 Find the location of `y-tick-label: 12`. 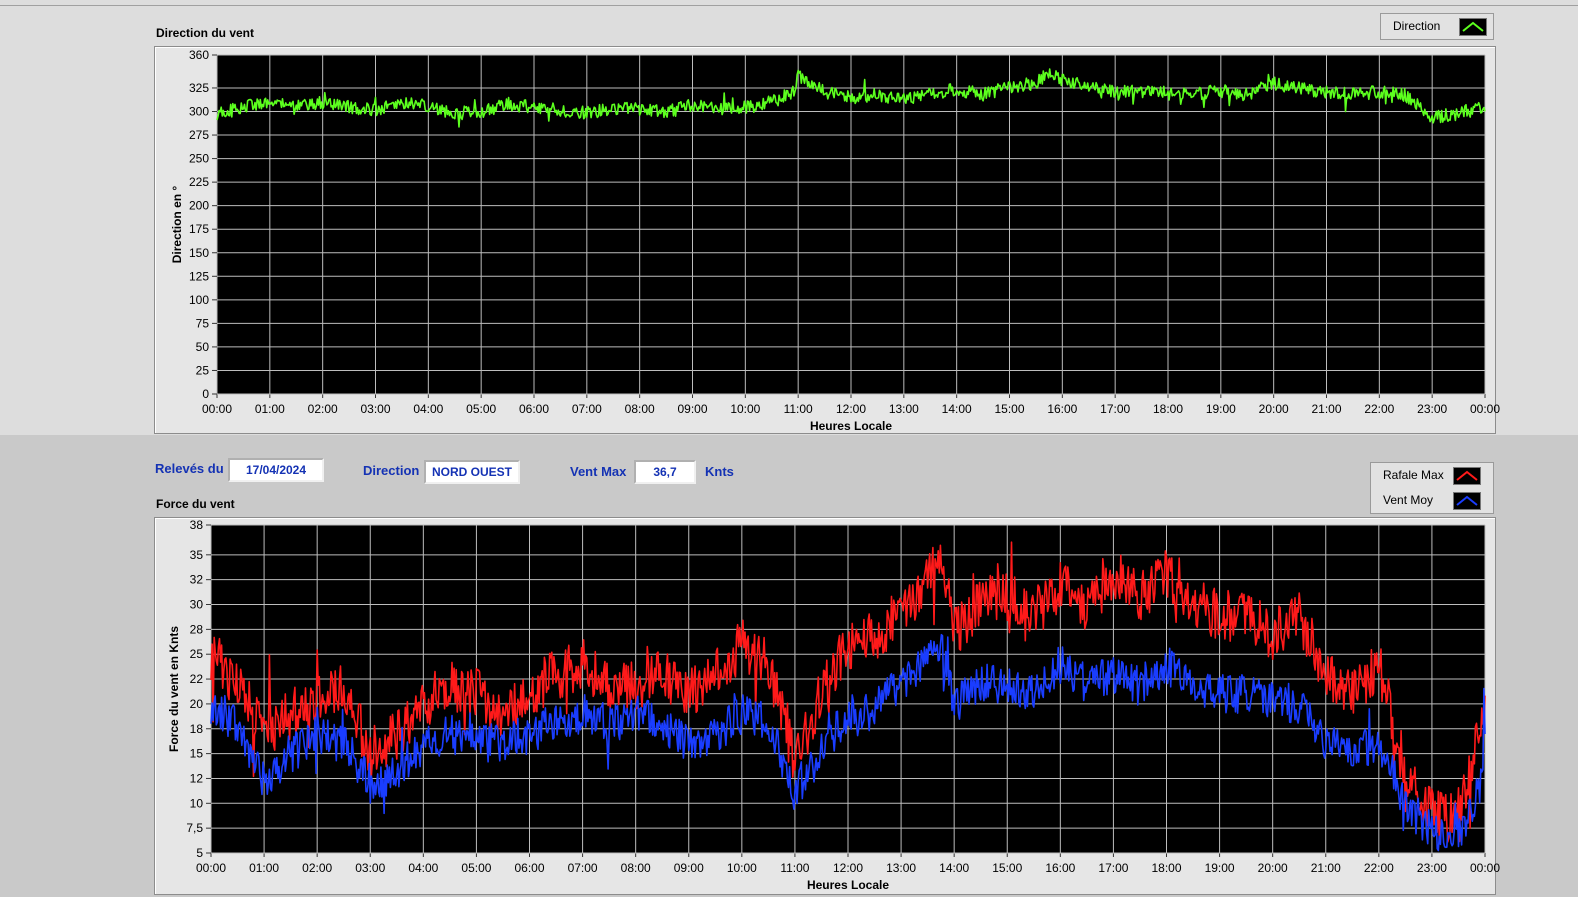

y-tick-label: 12 is located at coordinates (197, 778).